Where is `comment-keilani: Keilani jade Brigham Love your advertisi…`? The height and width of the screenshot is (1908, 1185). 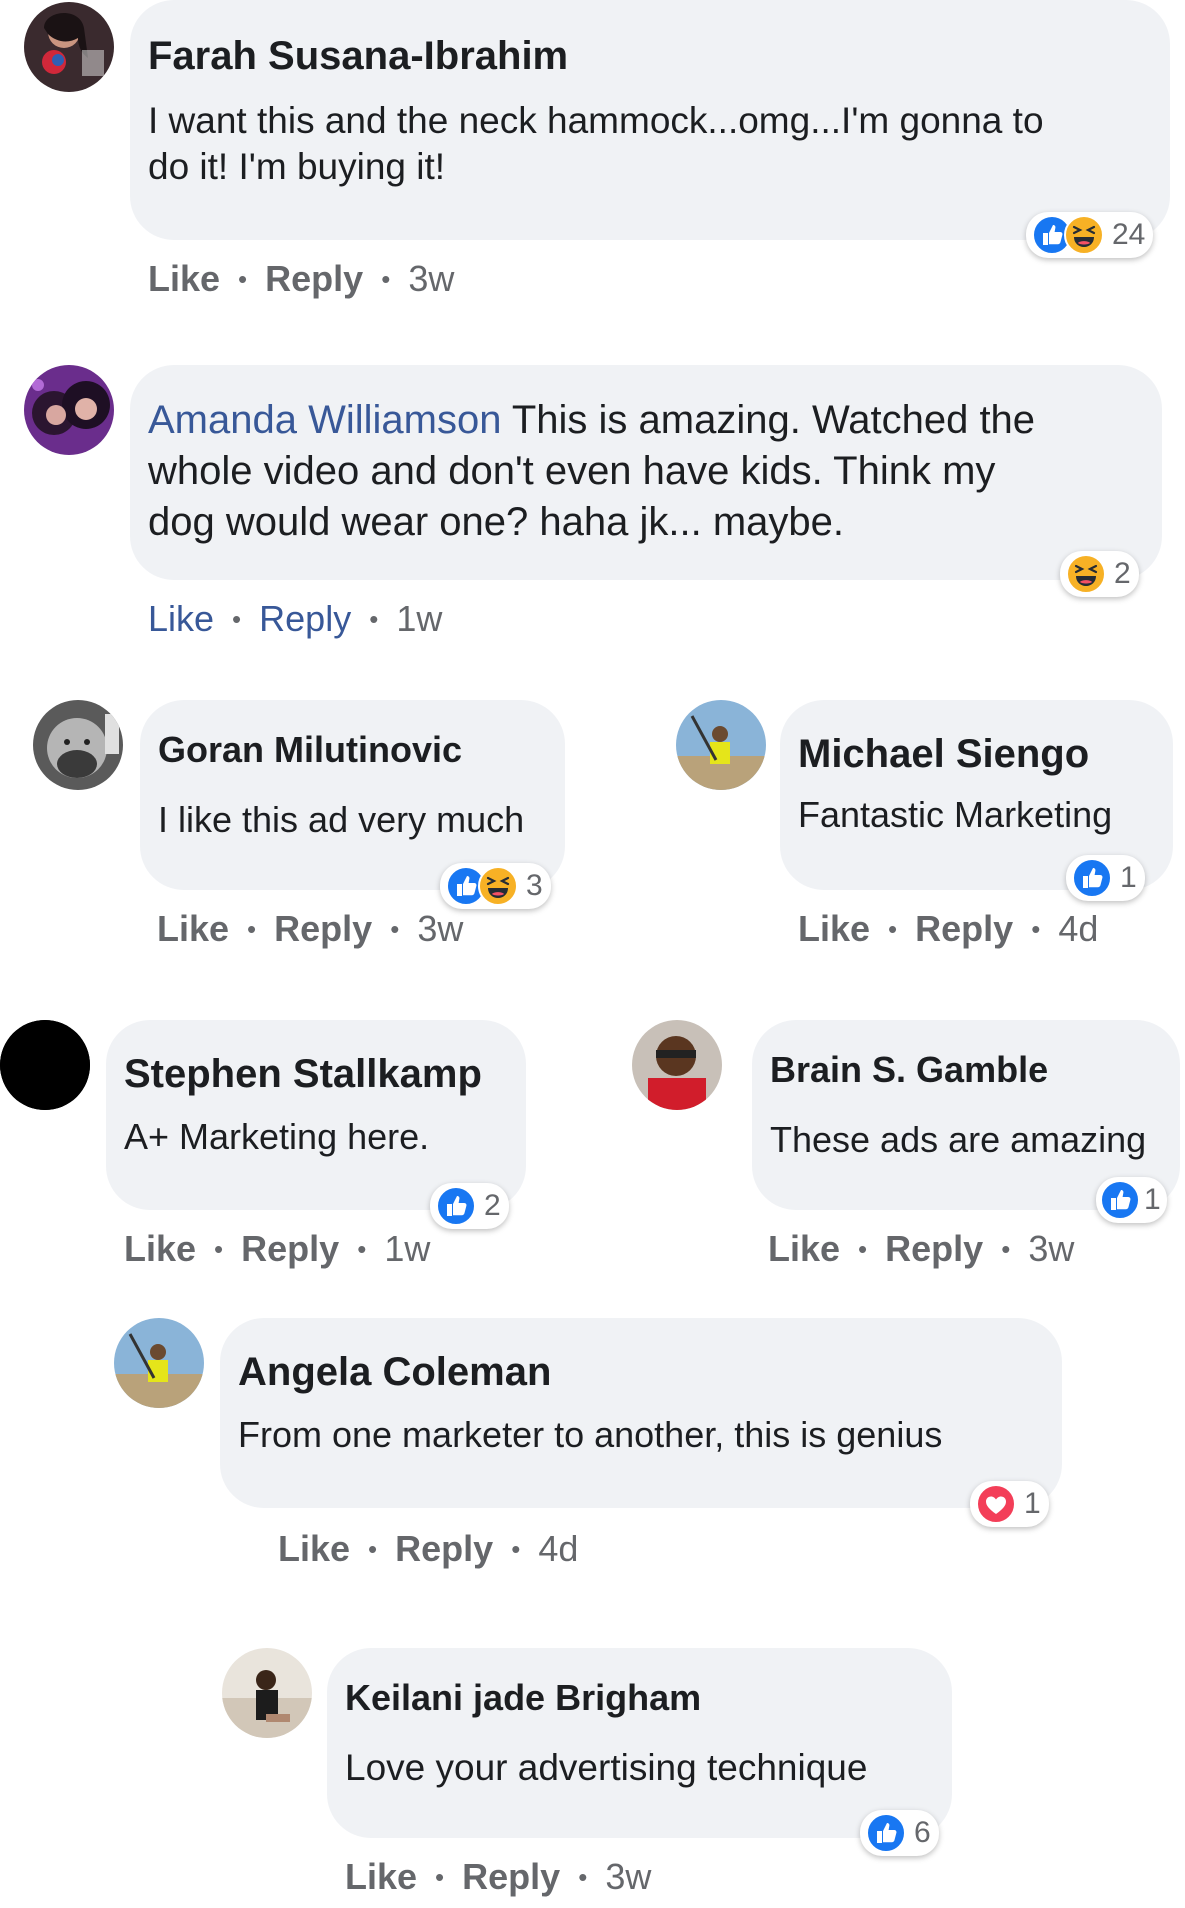
comment-keilani: Keilani jade Brigham Love your advertisi… is located at coordinates (592, 1778).